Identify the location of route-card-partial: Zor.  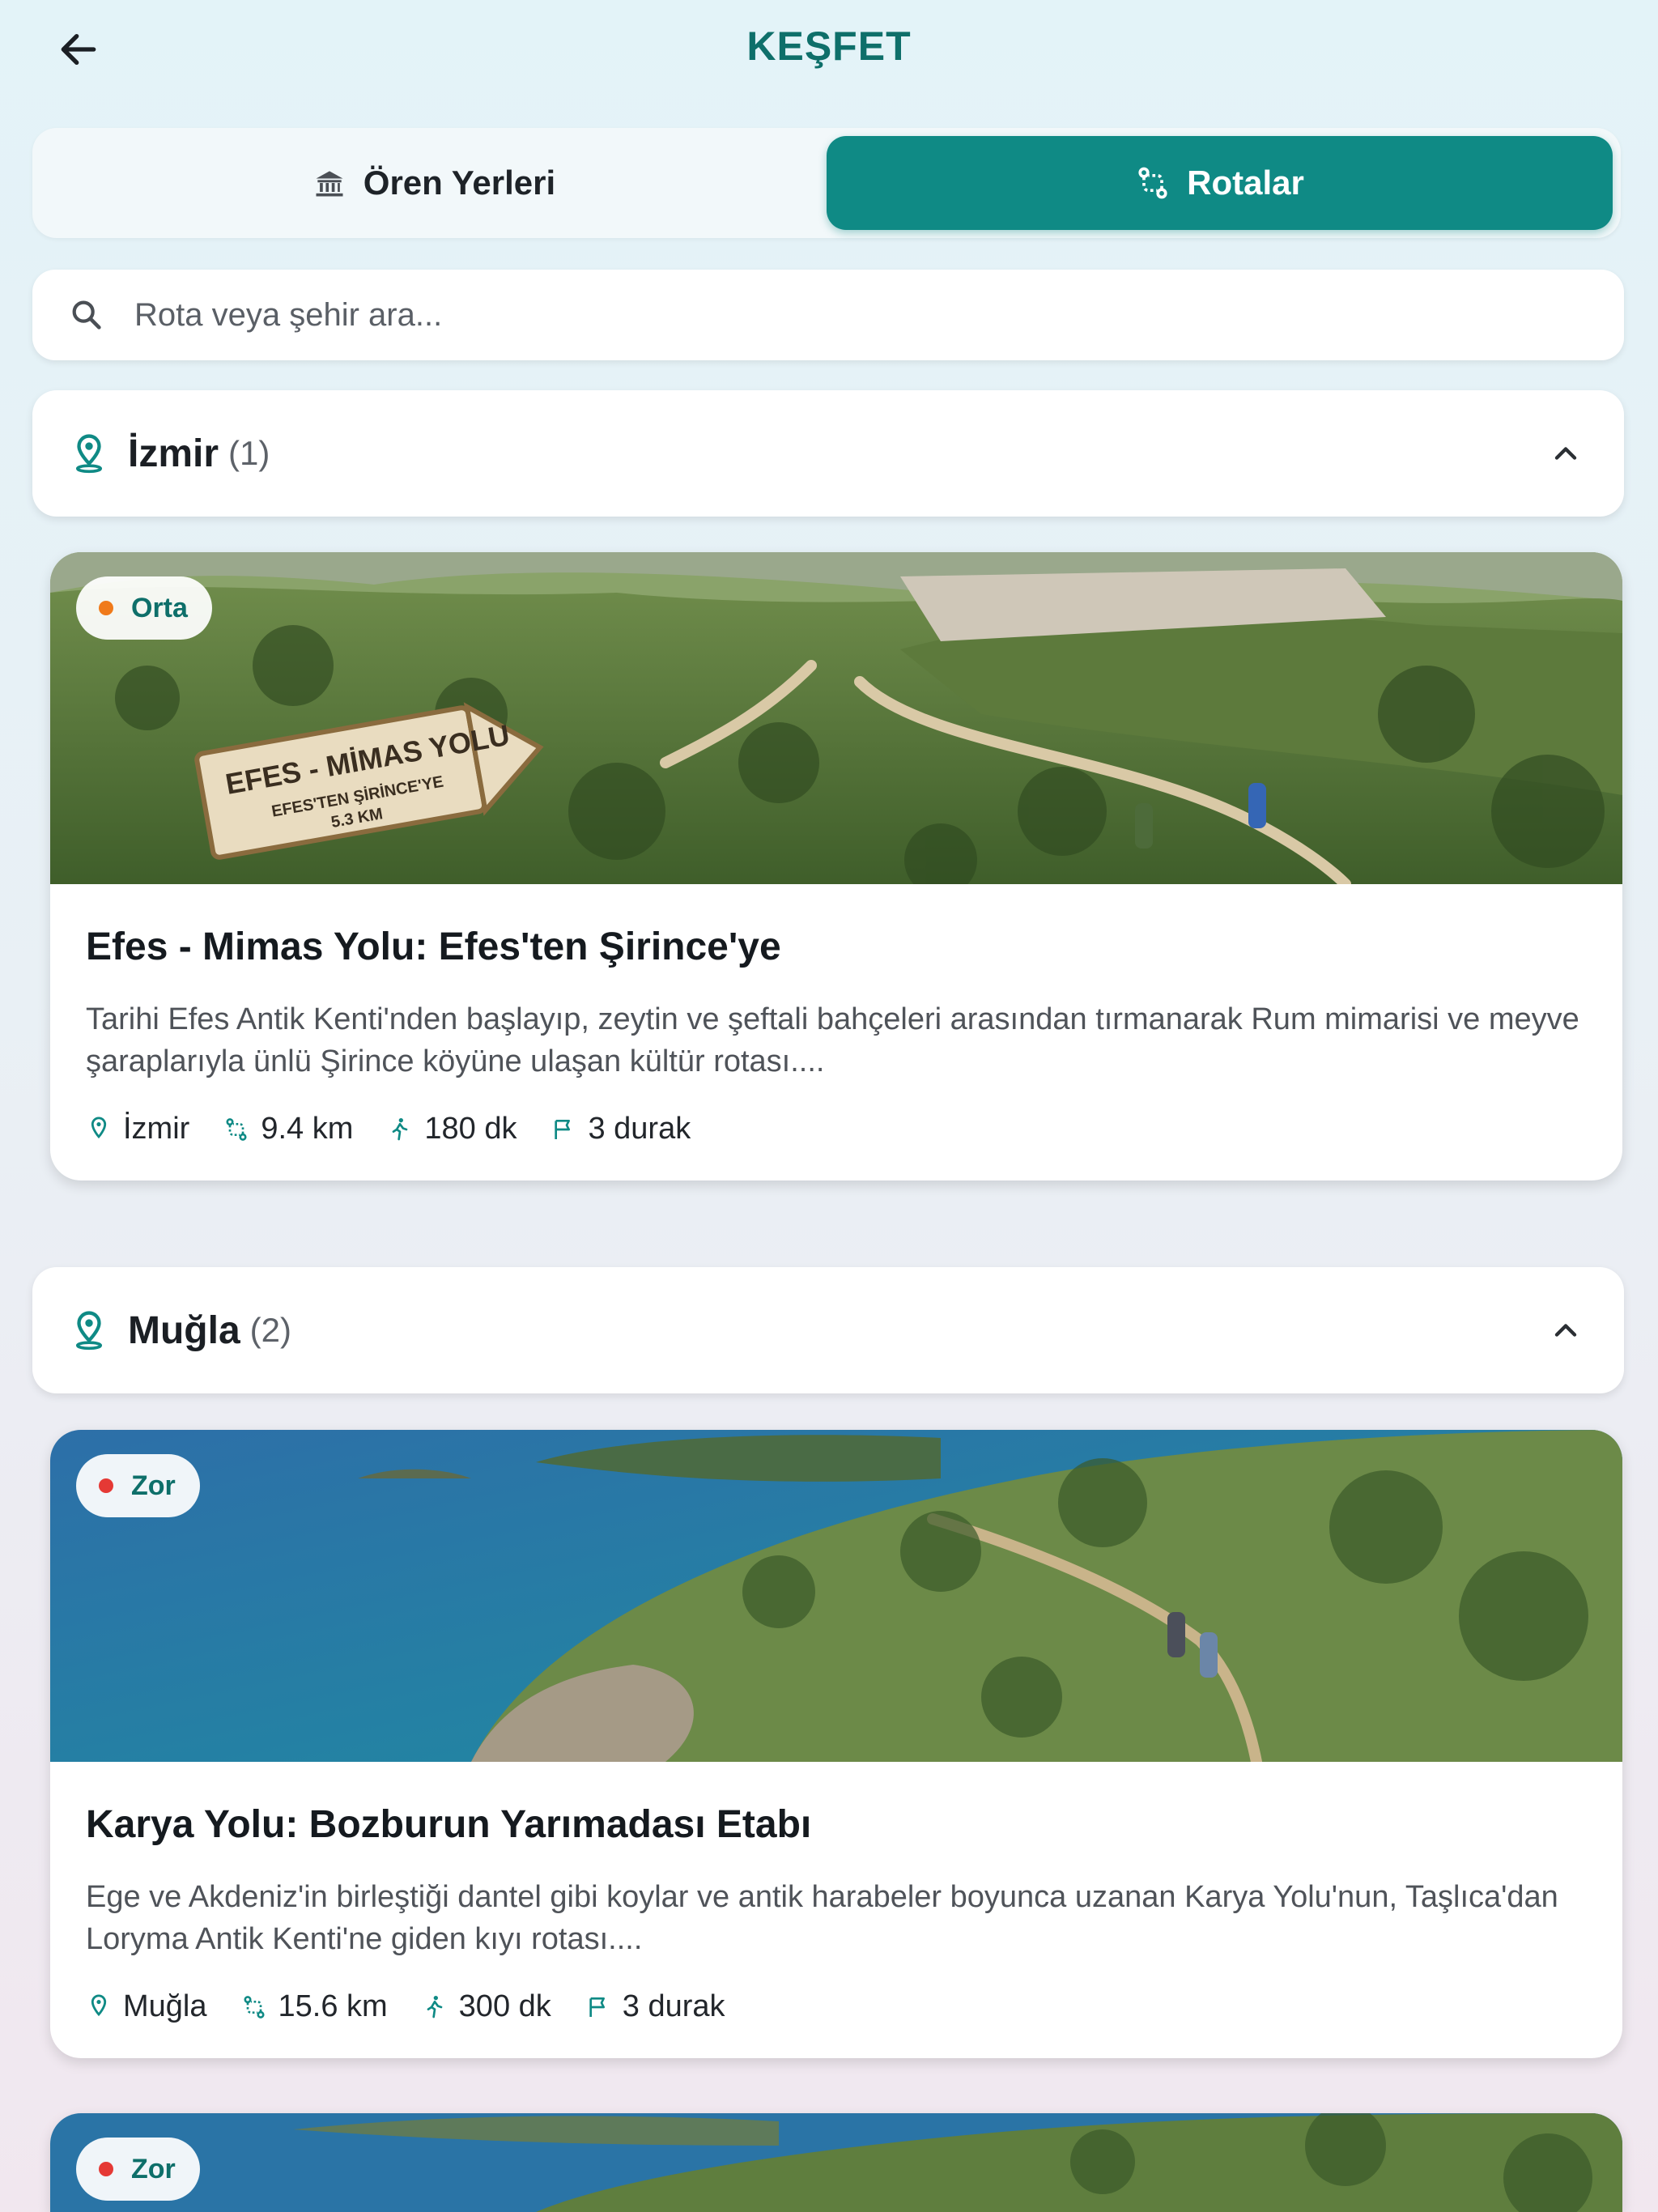
(836, 2163).